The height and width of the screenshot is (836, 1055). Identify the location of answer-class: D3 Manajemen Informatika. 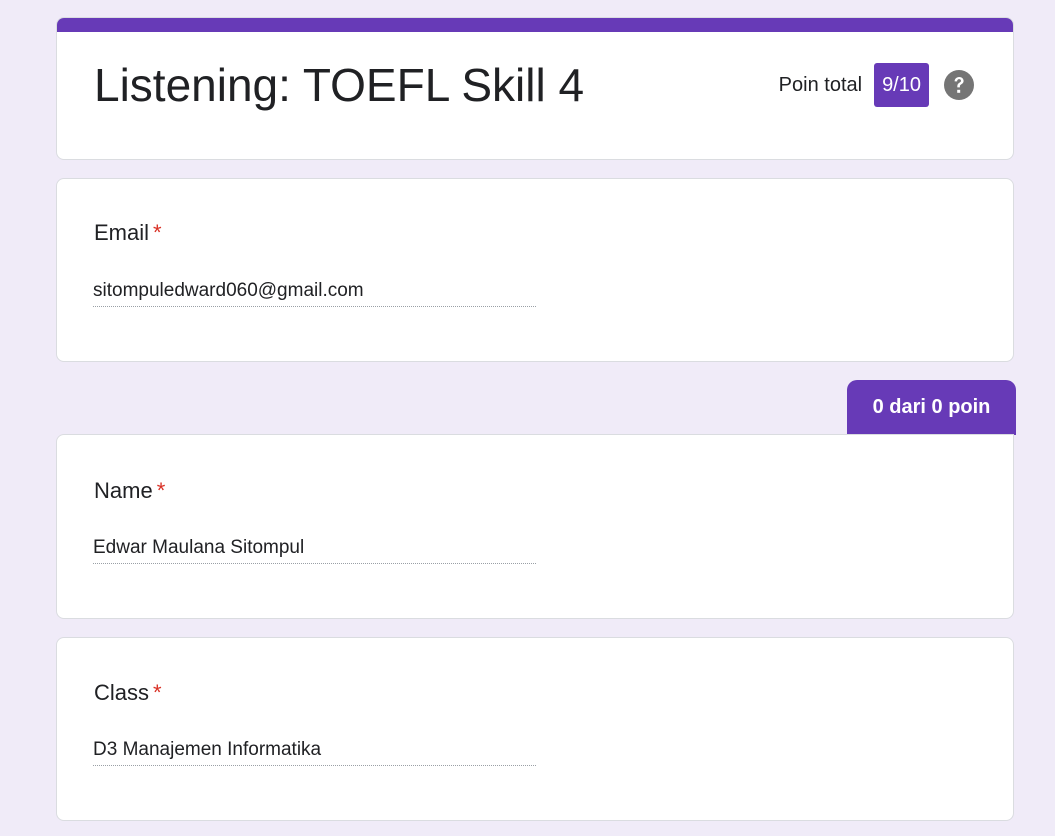
(314, 751).